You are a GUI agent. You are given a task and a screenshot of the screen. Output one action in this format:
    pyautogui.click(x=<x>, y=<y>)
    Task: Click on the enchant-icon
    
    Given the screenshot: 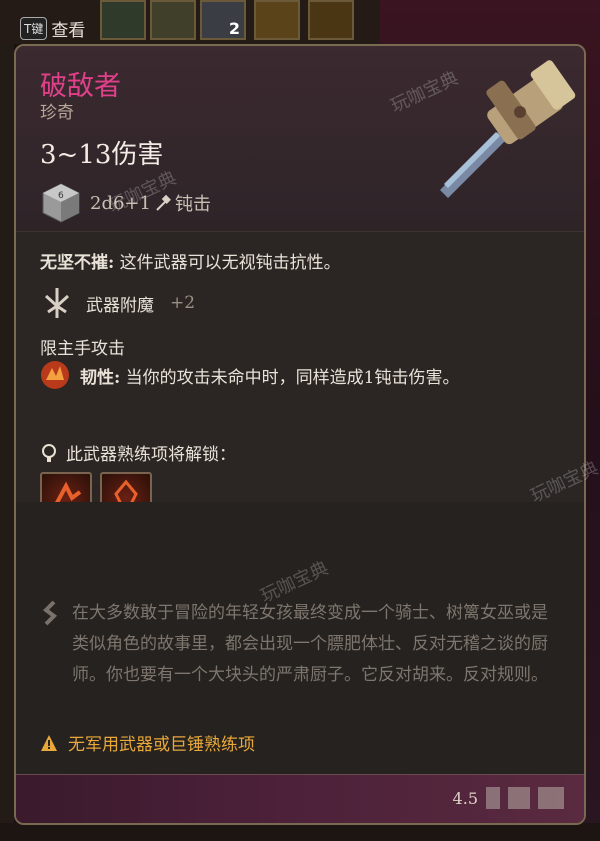 What is the action you would take?
    pyautogui.click(x=57, y=303)
    